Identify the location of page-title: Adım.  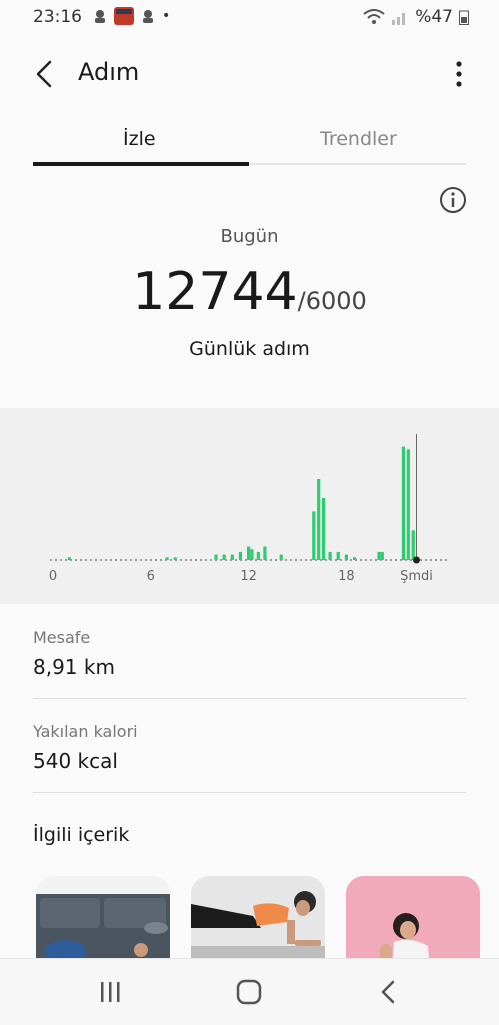
(109, 72).